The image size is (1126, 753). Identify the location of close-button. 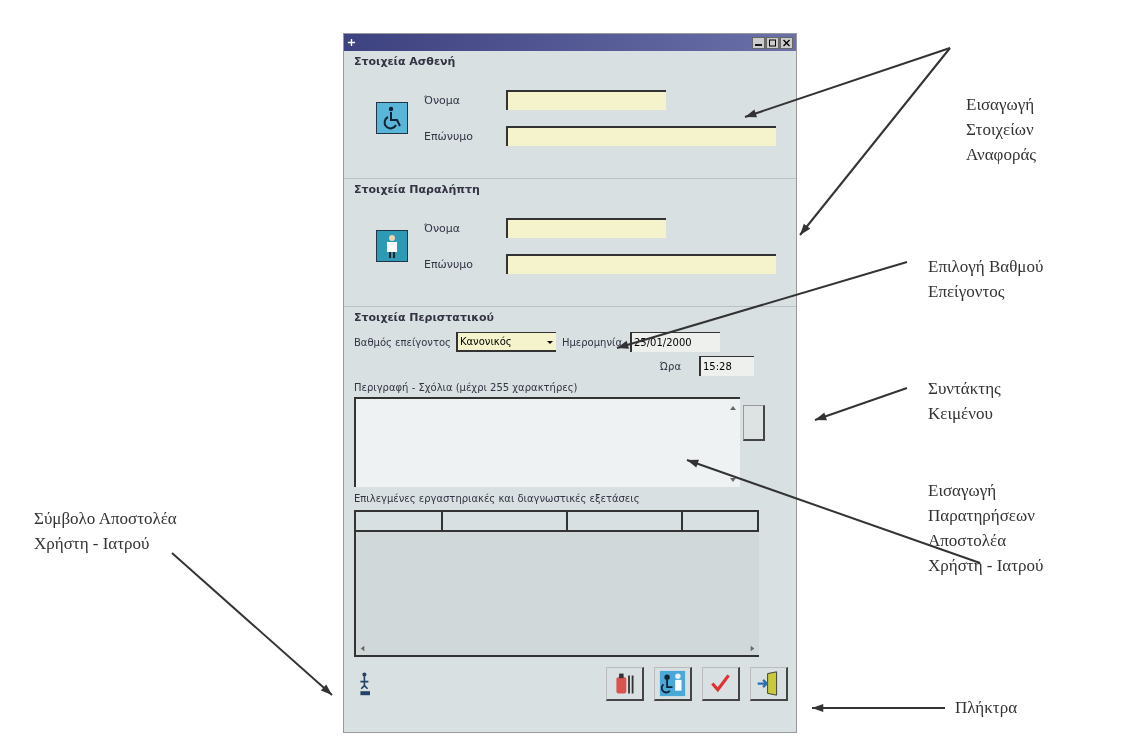
(786, 42).